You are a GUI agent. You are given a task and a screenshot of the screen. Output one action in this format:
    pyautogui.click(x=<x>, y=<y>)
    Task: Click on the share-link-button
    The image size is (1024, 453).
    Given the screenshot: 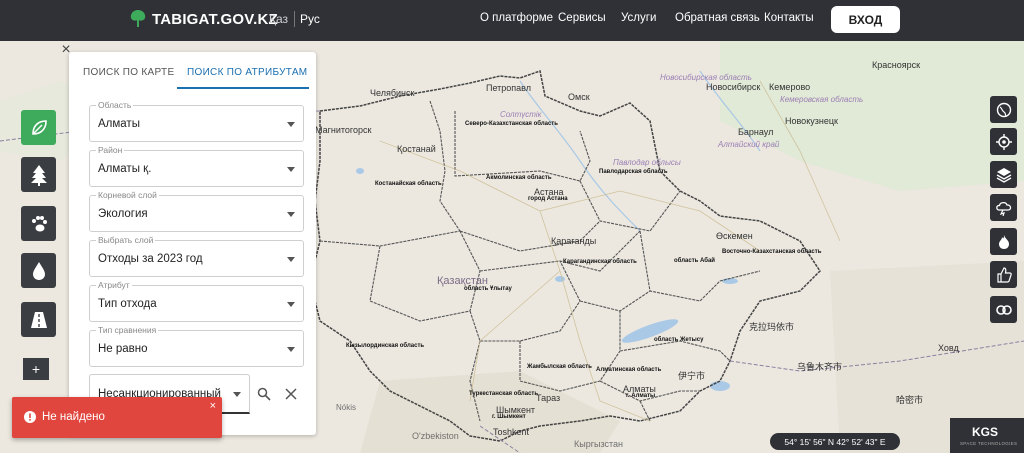 What is the action you would take?
    pyautogui.click(x=1003, y=309)
    